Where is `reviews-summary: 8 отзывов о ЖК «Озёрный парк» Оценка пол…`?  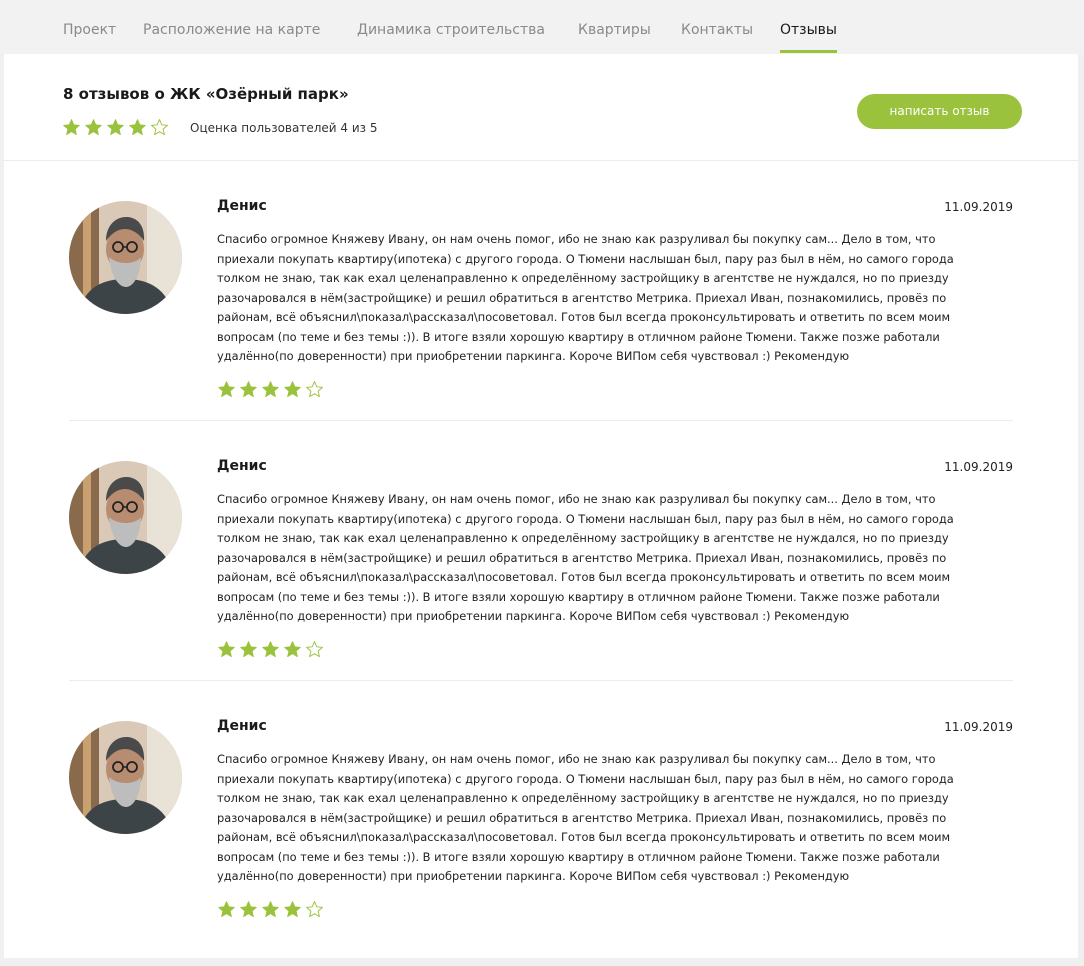 reviews-summary: 8 отзывов о ЖК «Озёрный парк» Оценка пол… is located at coordinates (541, 107).